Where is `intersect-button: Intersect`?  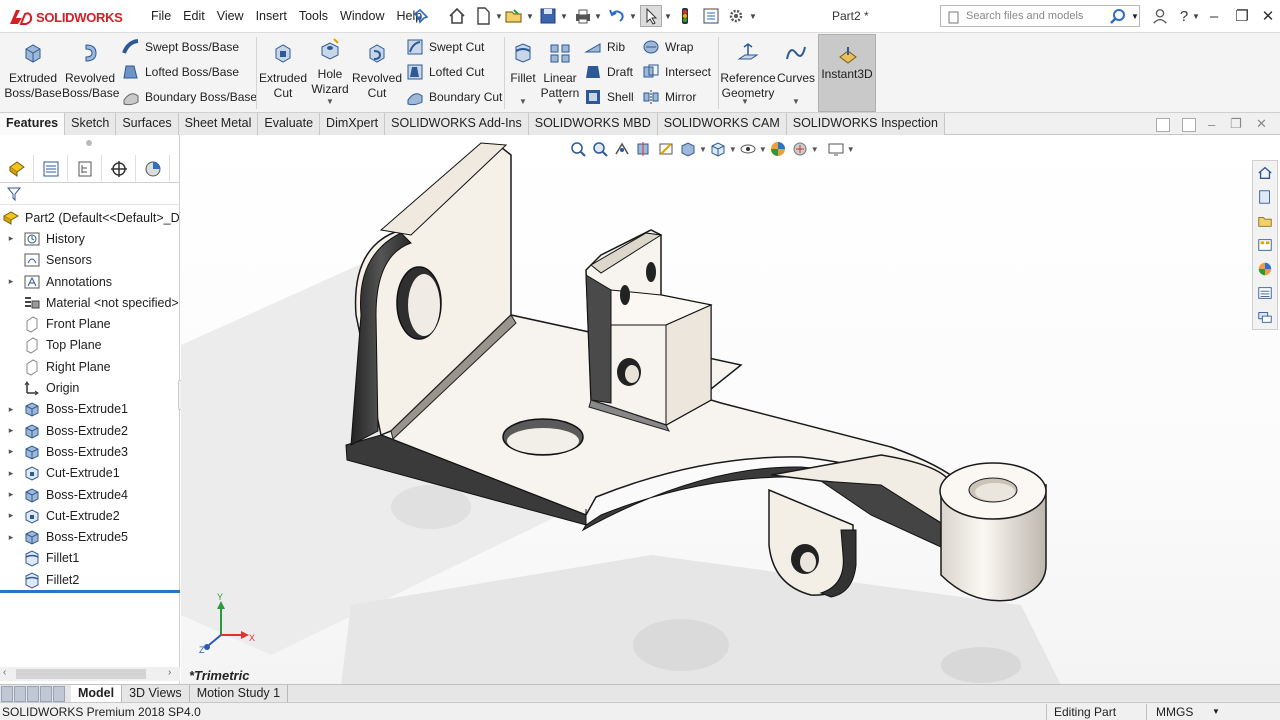 intersect-button: Intersect is located at coordinates (676, 72).